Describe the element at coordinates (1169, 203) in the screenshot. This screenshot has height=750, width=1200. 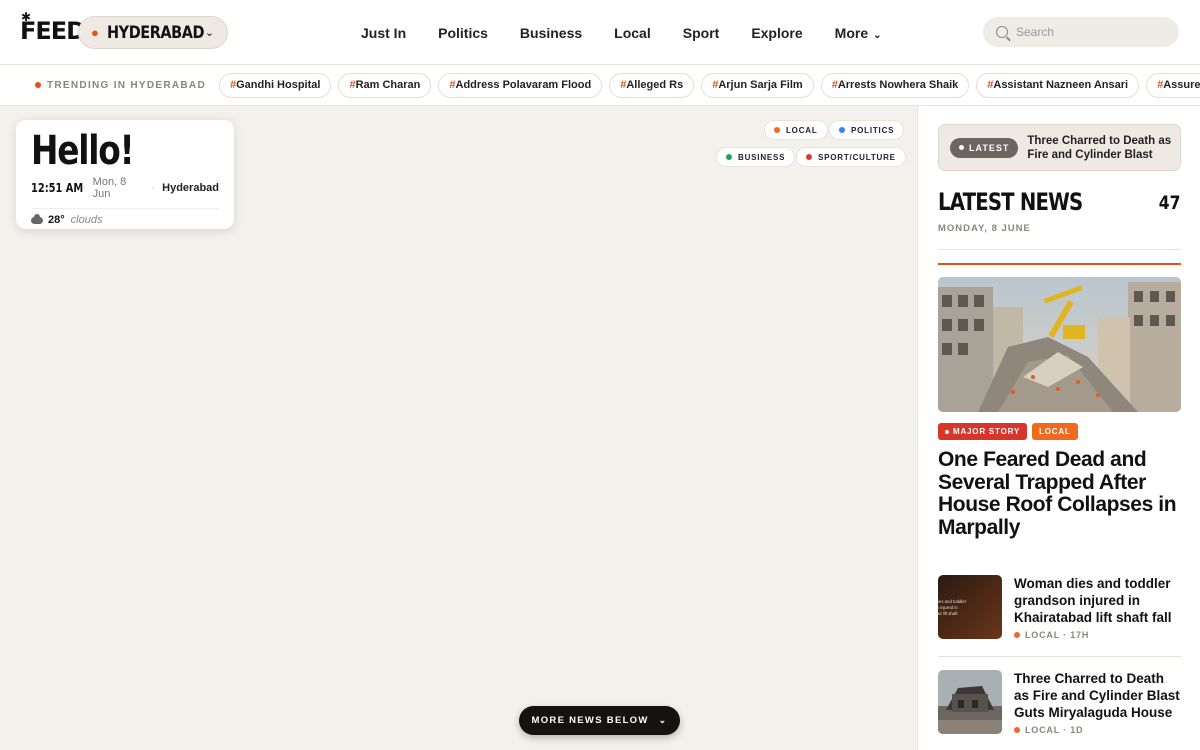
I see `news-count: 47` at that location.